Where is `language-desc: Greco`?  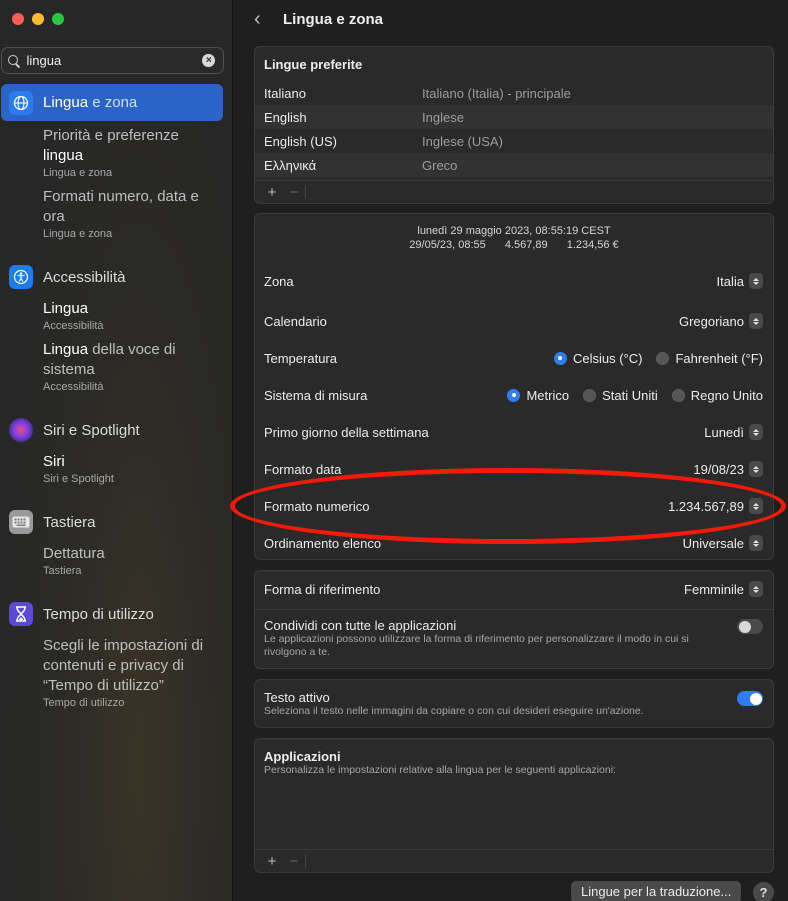 language-desc: Greco is located at coordinates (440, 165).